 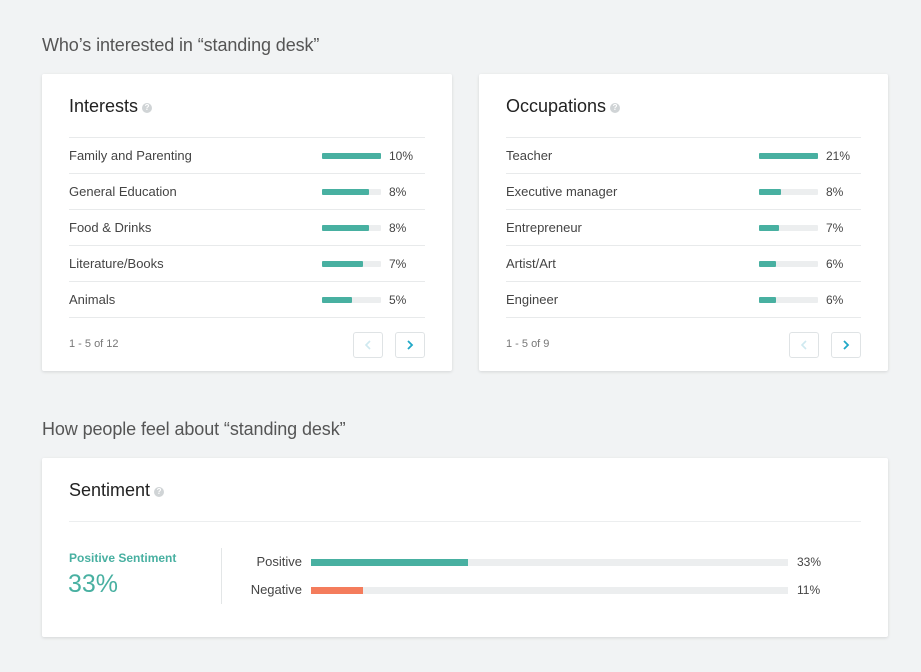 What do you see at coordinates (194, 429) in the screenshot?
I see `feel-section-heading: How people feel about “standing desk”` at bounding box center [194, 429].